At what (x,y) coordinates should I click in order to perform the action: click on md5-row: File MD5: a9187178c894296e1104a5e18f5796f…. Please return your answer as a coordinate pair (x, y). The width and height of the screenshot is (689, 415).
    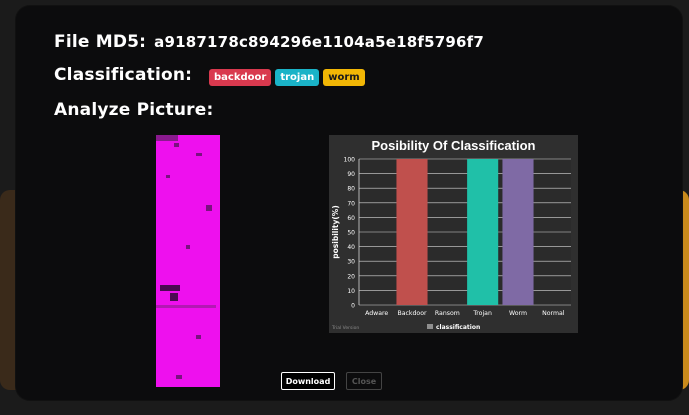
    Looking at the image, I should click on (269, 42).